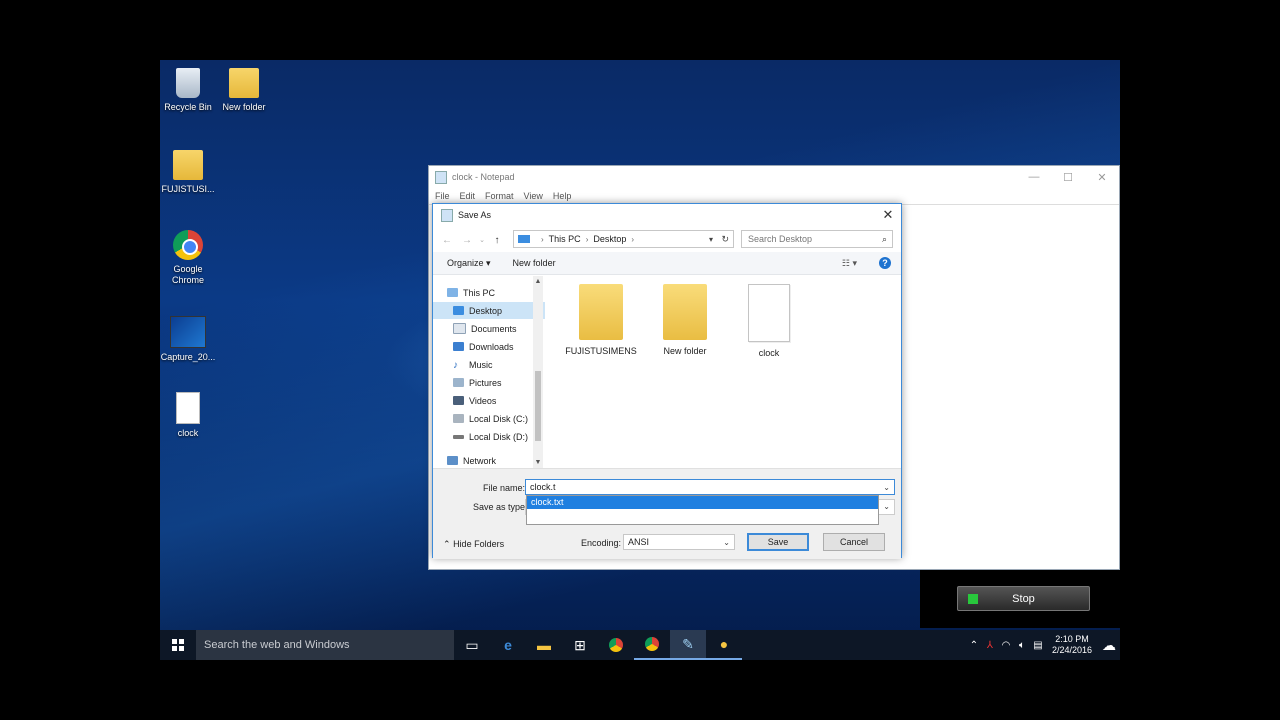 The width and height of the screenshot is (1280, 720). Describe the element at coordinates (497, 240) in the screenshot. I see `up-icon: ↑` at that location.